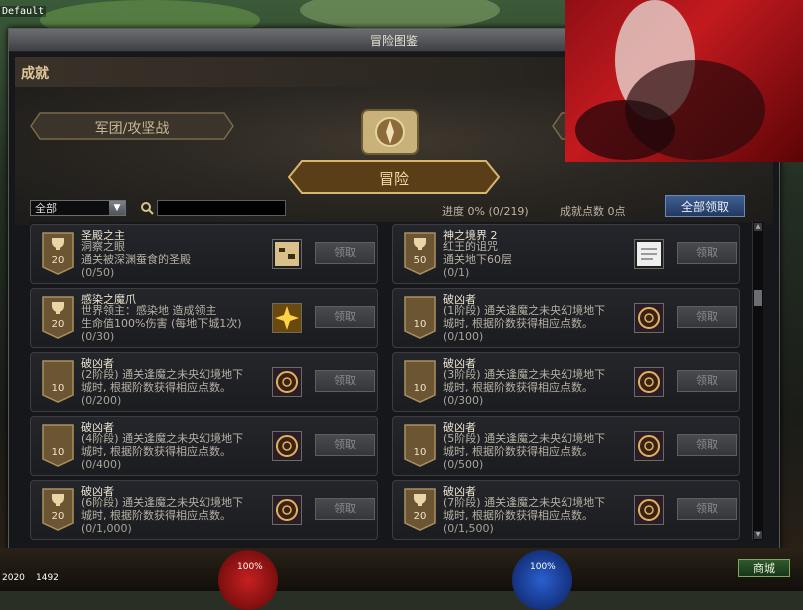 The height and width of the screenshot is (610, 803). I want to click on tab-legion-raid: 军团/攻坚战, so click(132, 126).